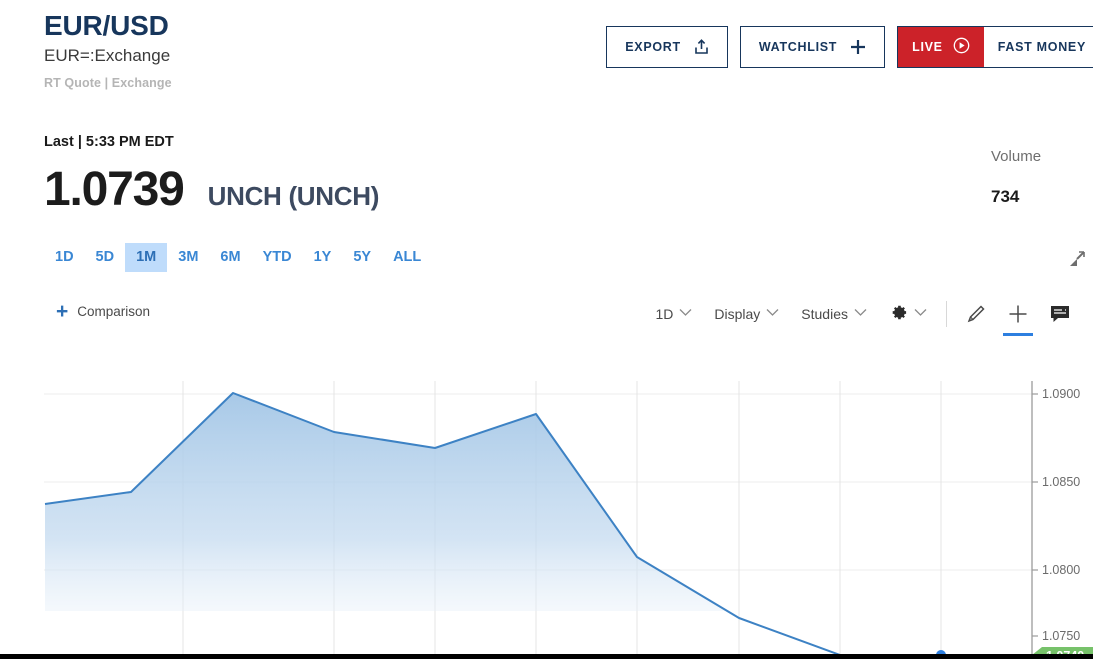 The image size is (1093, 659). I want to click on price-change: UNCH (UNCH), so click(293, 196).